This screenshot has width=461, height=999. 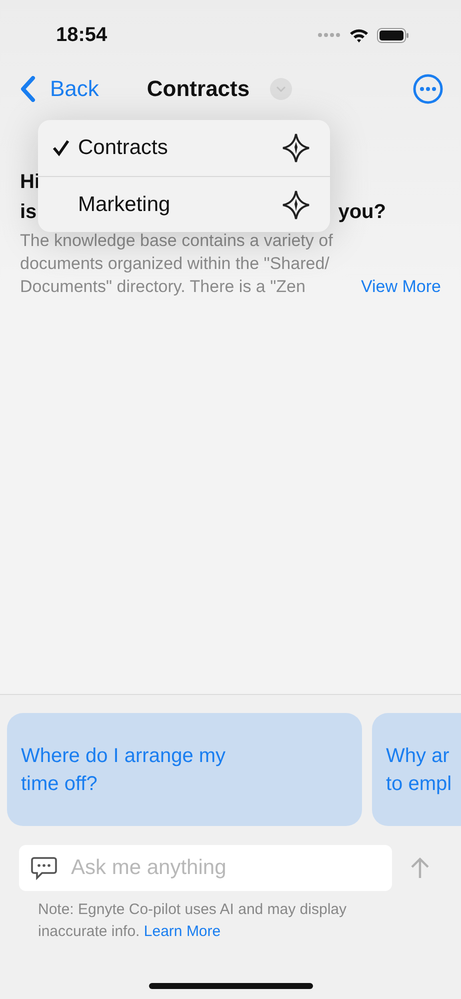 What do you see at coordinates (28, 89) in the screenshot?
I see `back-chevron-icon` at bounding box center [28, 89].